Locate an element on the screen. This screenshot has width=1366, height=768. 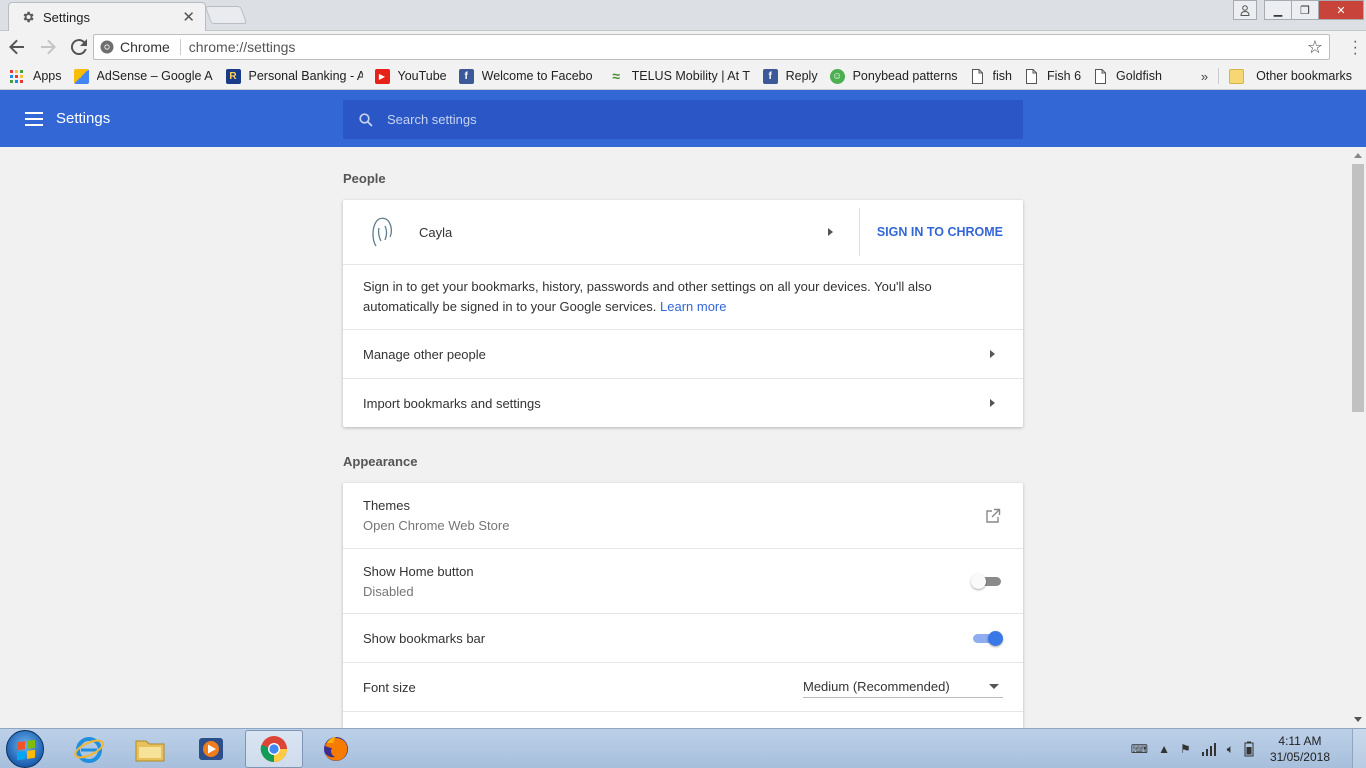
bookmark-label: Apps is located at coordinates (47, 76).